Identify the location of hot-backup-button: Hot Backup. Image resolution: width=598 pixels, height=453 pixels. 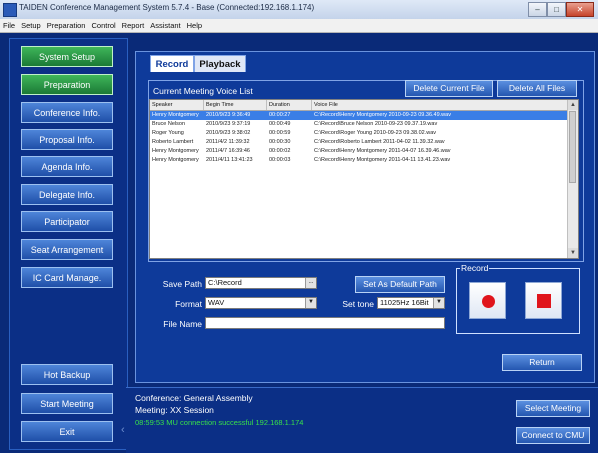
(67, 374).